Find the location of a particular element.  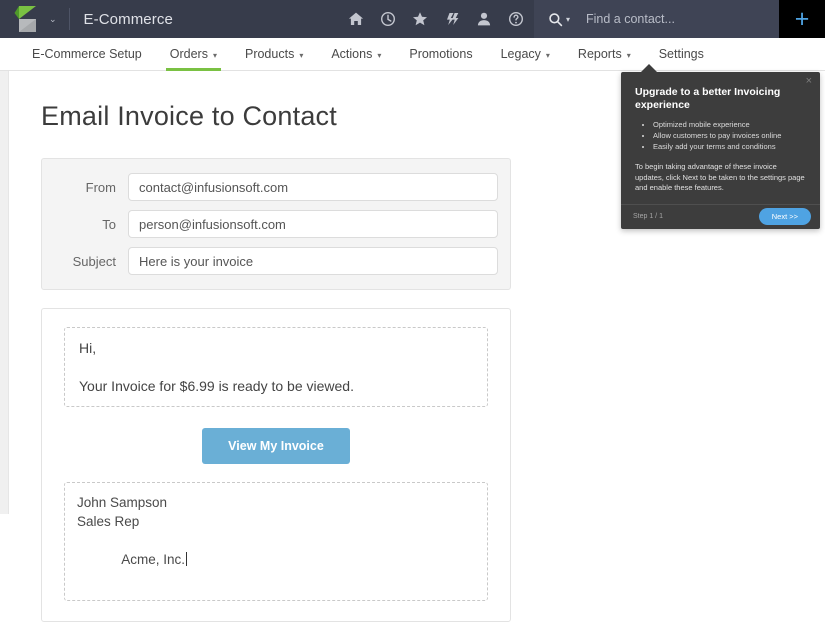

list-item: Optimized mobile experience is located at coordinates (729, 125).